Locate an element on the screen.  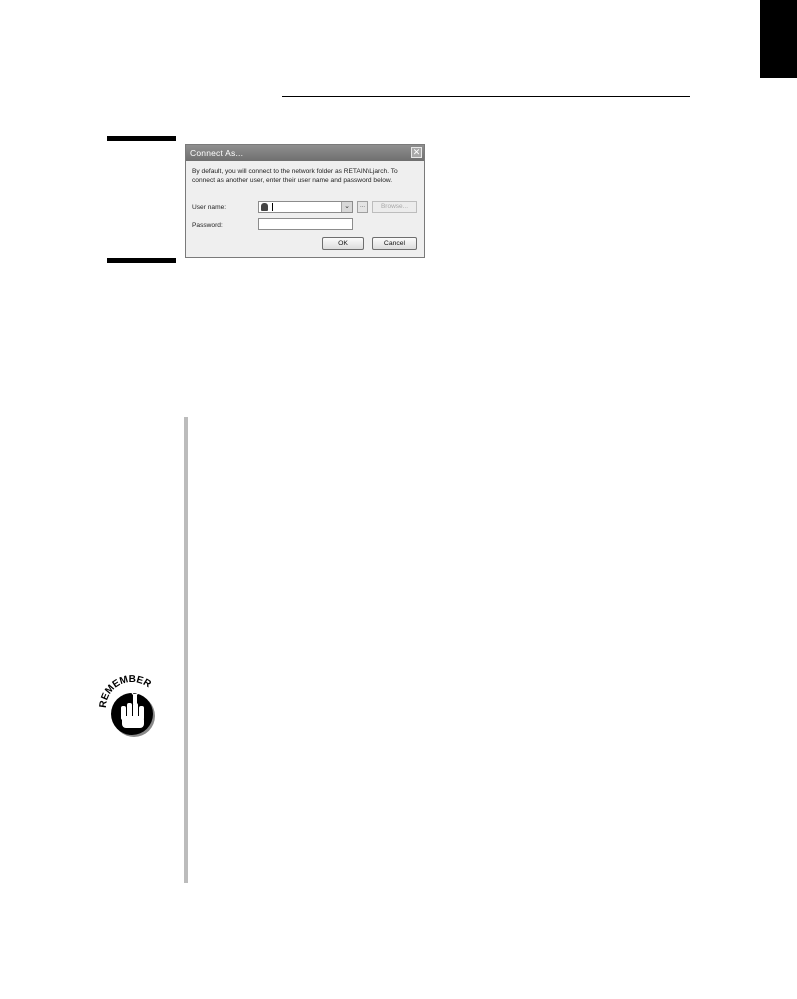
figure-bar-top is located at coordinates (141, 138).